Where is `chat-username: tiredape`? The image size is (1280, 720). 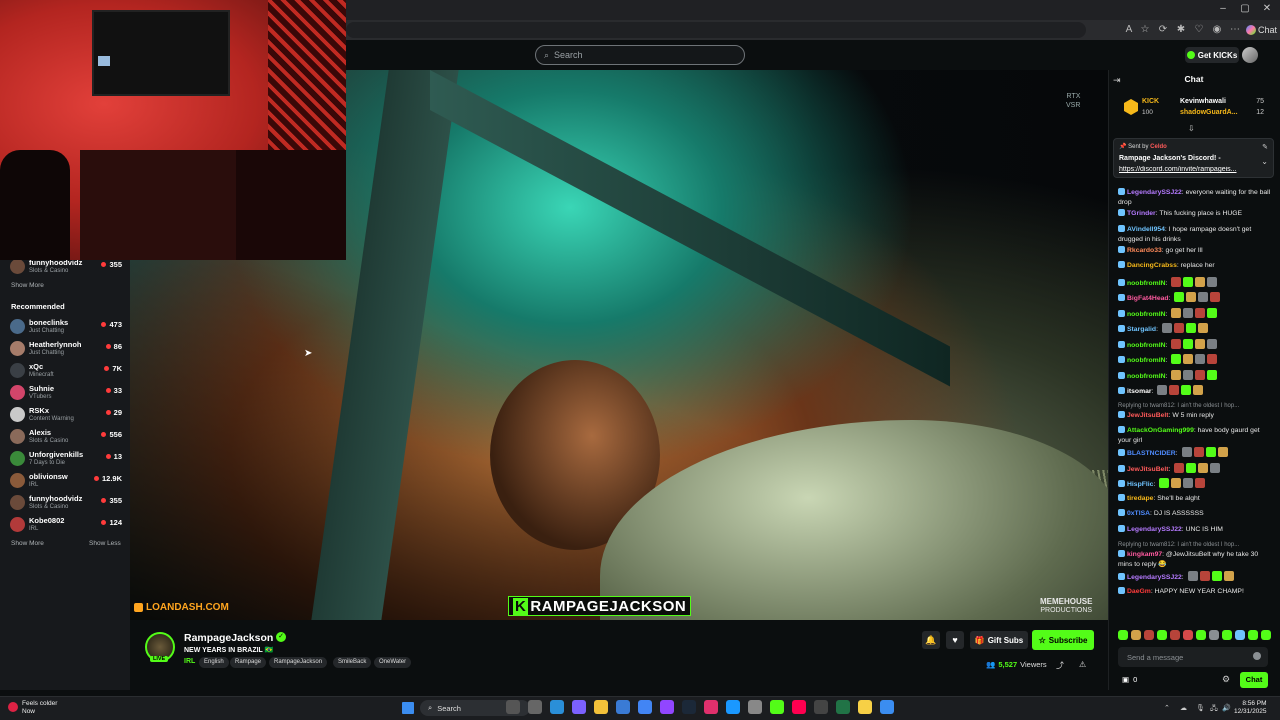
chat-username: tiredape is located at coordinates (1140, 498).